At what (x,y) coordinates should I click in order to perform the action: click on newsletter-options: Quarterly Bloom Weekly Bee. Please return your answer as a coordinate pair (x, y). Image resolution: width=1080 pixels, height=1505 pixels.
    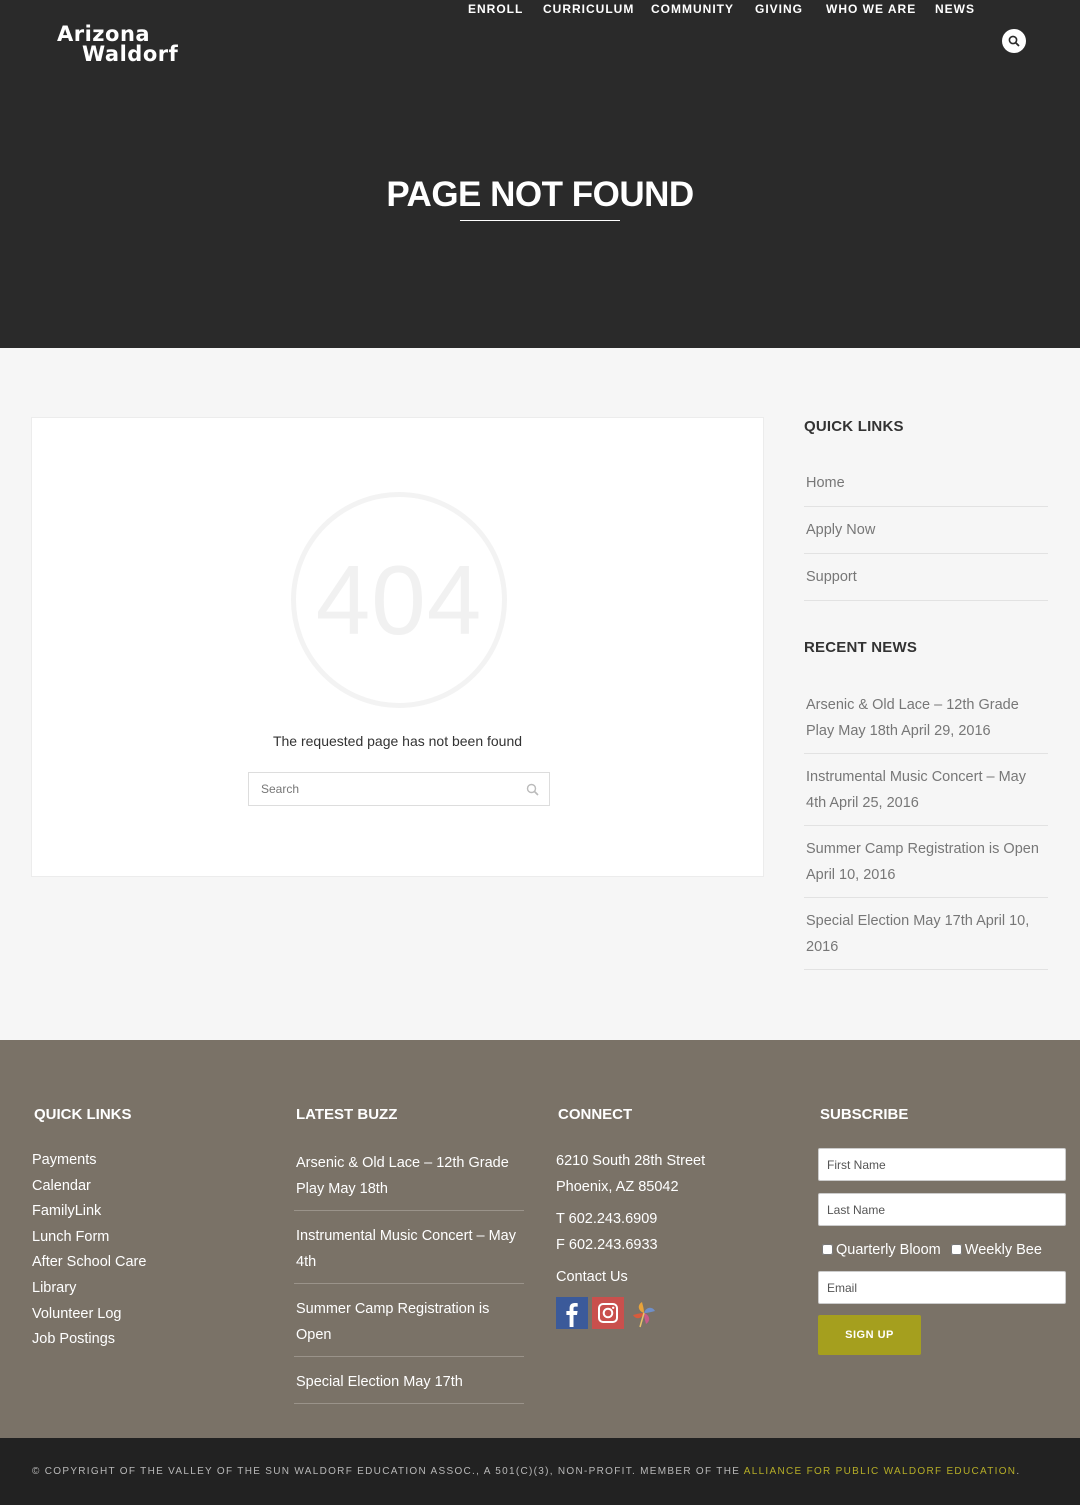
    Looking at the image, I should click on (935, 1250).